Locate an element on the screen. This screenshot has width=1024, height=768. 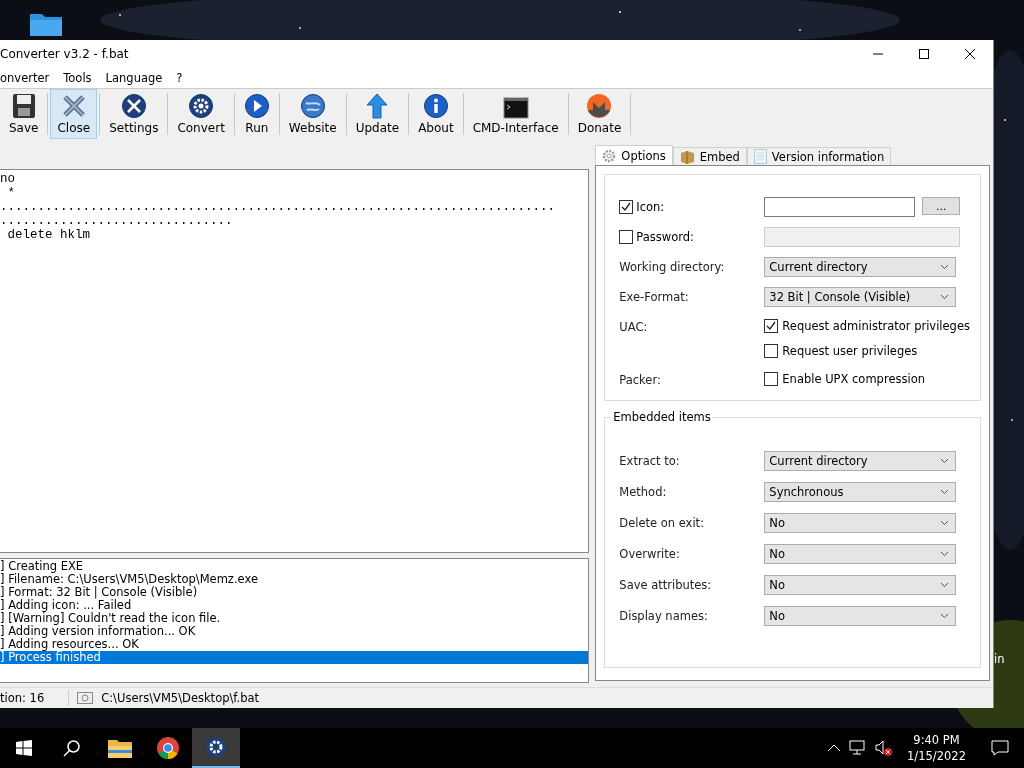
log-entry: ] Adding version information... OK is located at coordinates (294, 631).